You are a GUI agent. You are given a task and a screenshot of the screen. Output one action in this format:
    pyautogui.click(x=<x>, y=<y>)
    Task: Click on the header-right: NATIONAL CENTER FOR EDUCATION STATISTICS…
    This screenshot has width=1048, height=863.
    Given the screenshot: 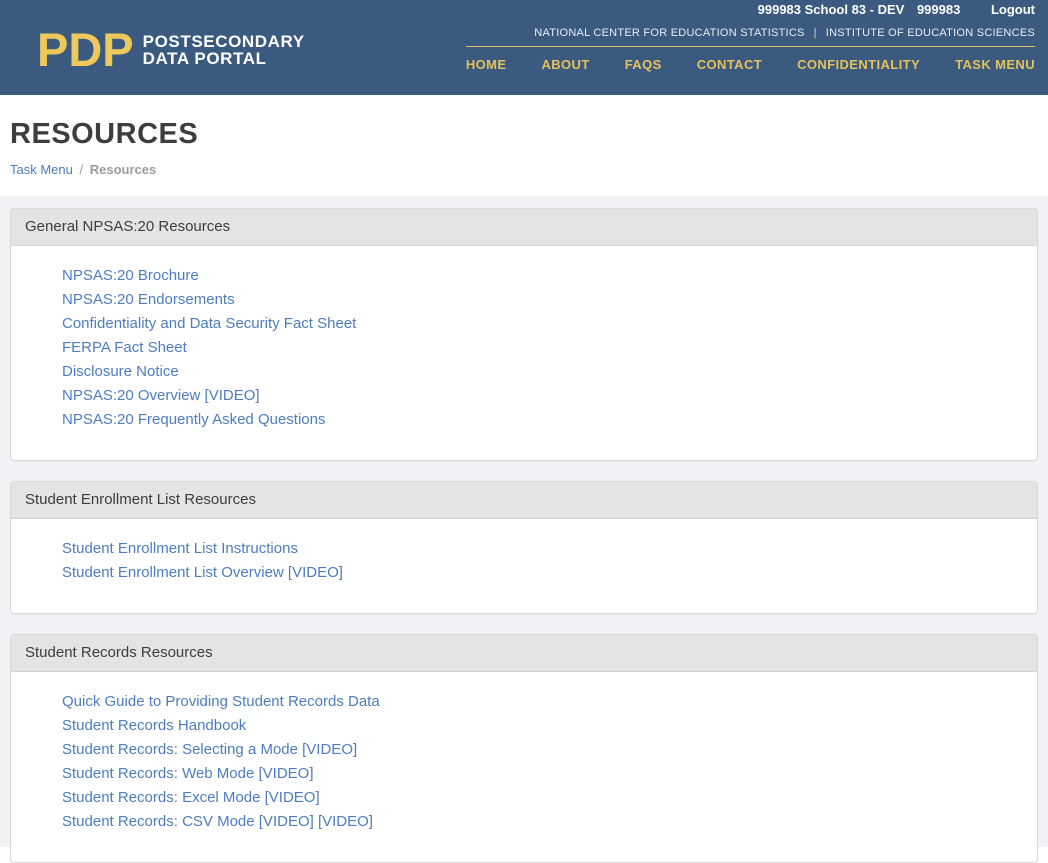 What is the action you would take?
    pyautogui.click(x=750, y=50)
    